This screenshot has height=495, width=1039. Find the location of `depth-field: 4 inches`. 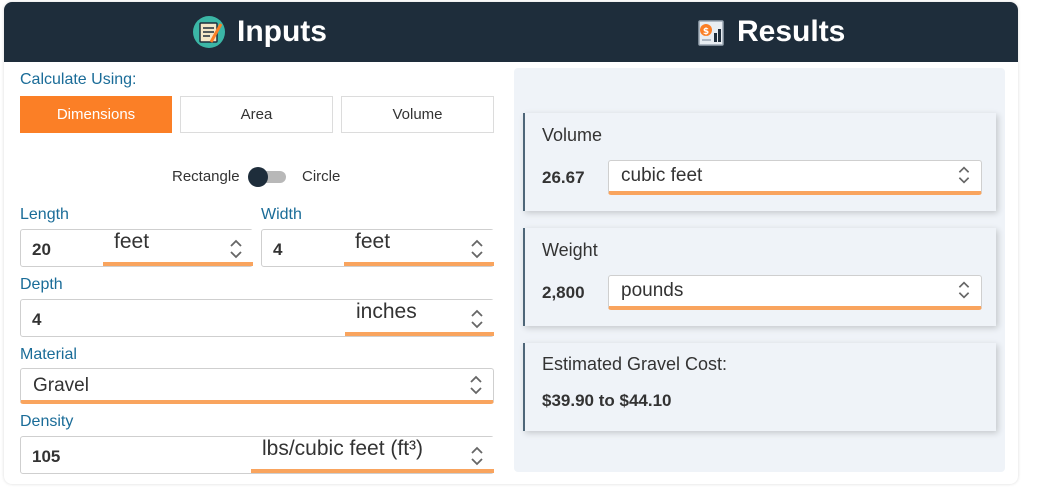

depth-field: 4 inches is located at coordinates (257, 318).